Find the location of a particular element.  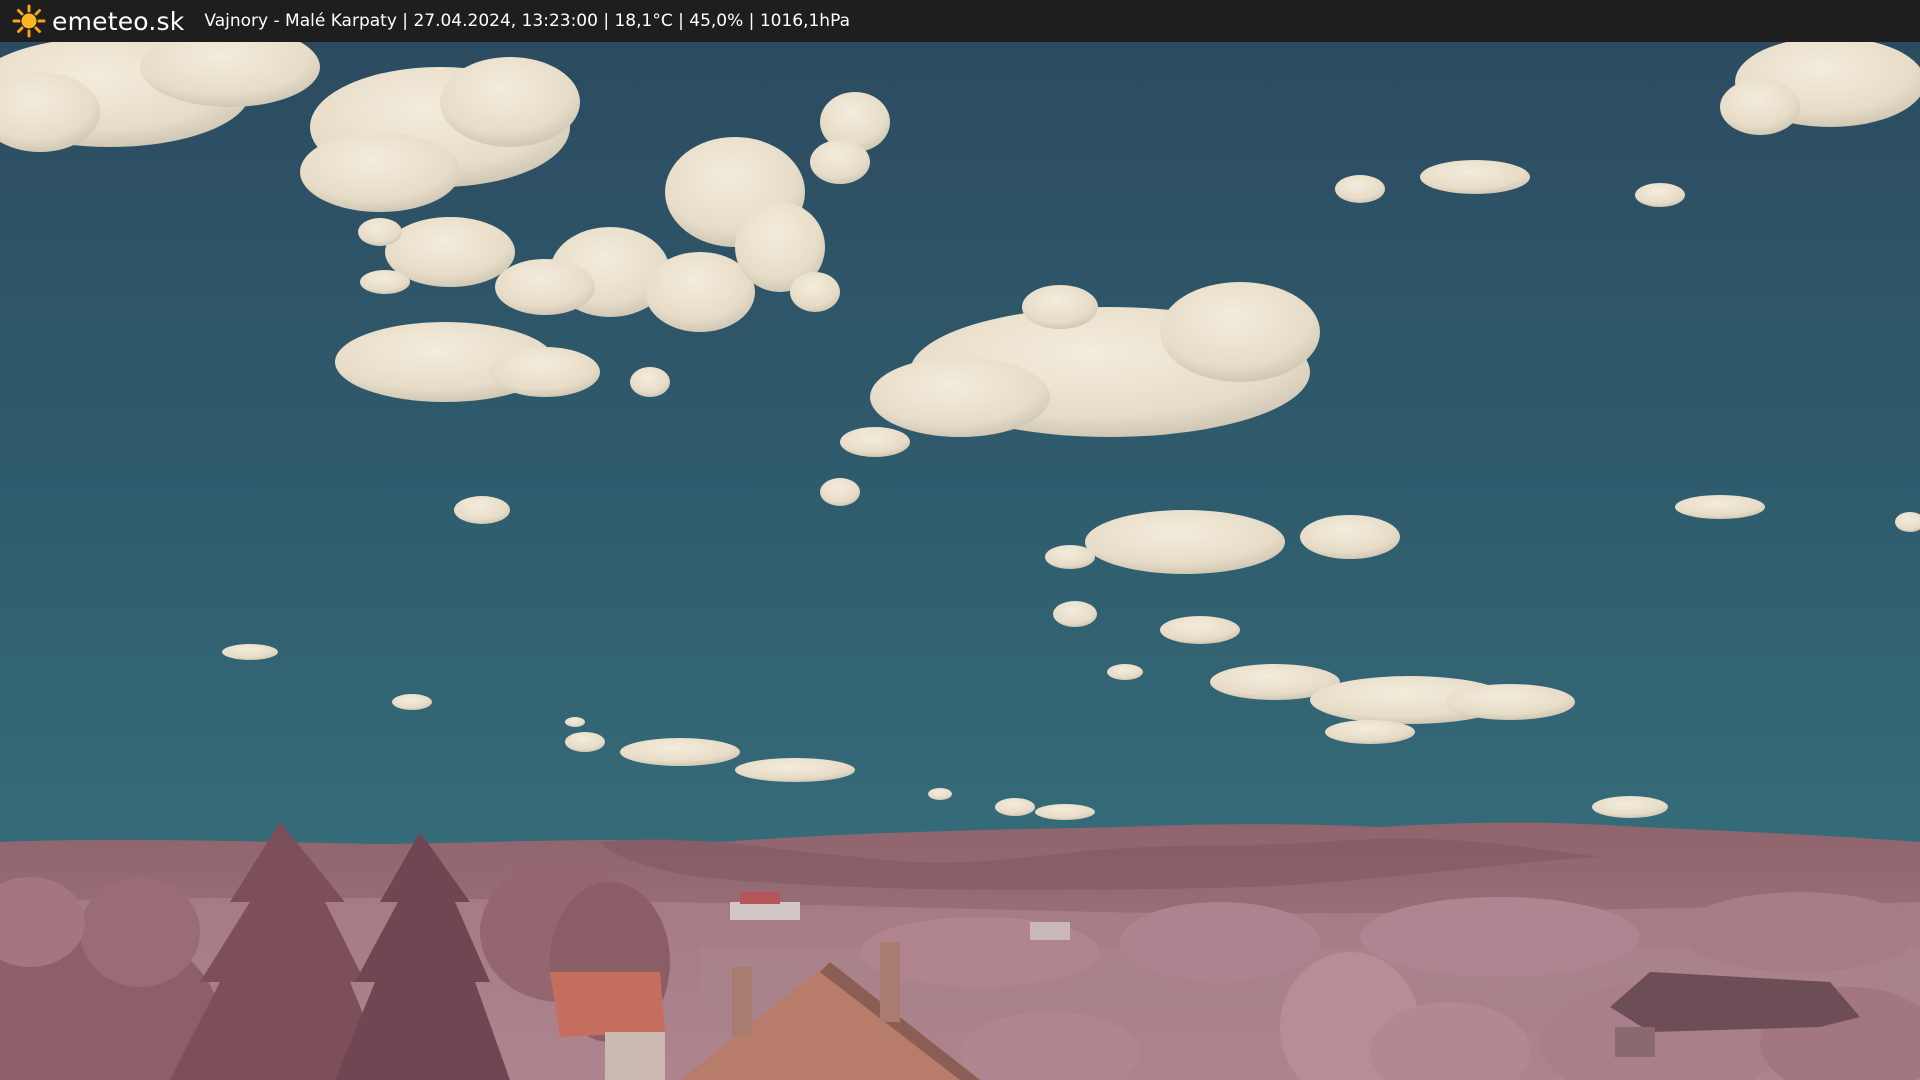

brand-logo: emeteo.sk is located at coordinates (98, 21).